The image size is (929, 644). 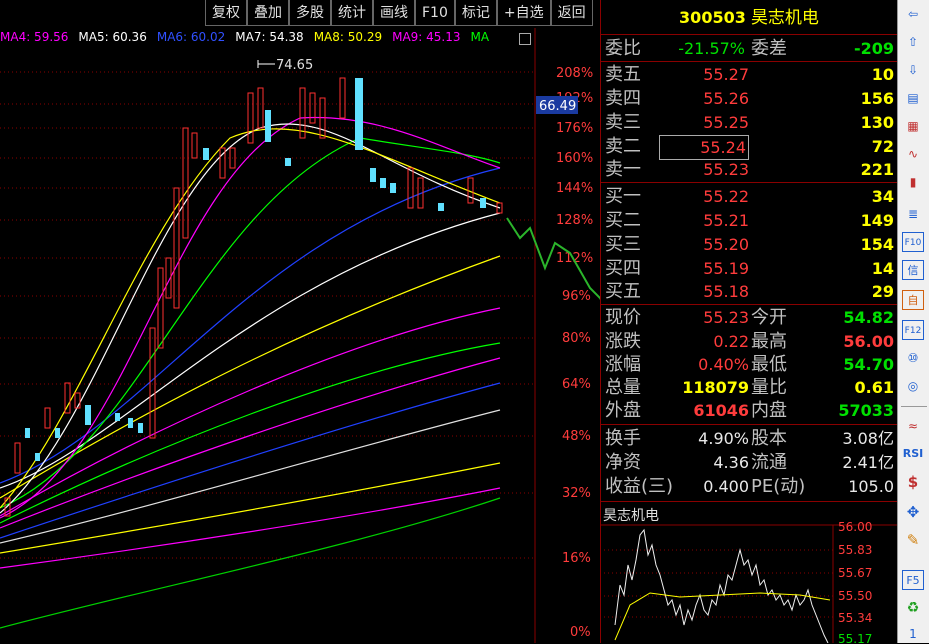 What do you see at coordinates (726, 122) in the screenshot?
I see `order-price: 55.25` at bounding box center [726, 122].